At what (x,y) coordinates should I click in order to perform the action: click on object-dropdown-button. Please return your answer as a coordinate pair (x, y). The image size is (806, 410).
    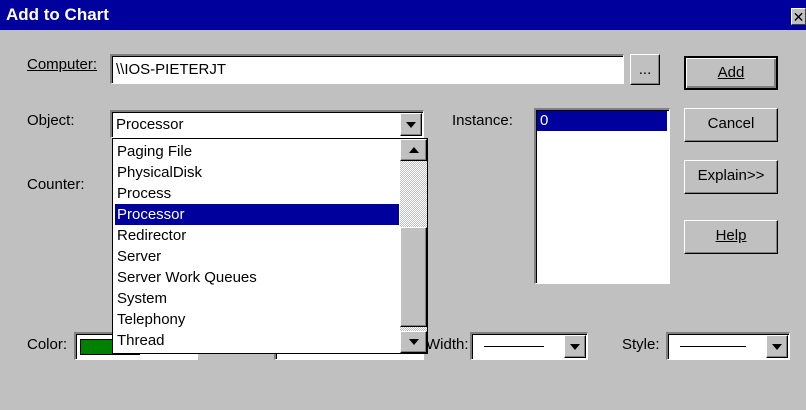
    Looking at the image, I should click on (411, 124).